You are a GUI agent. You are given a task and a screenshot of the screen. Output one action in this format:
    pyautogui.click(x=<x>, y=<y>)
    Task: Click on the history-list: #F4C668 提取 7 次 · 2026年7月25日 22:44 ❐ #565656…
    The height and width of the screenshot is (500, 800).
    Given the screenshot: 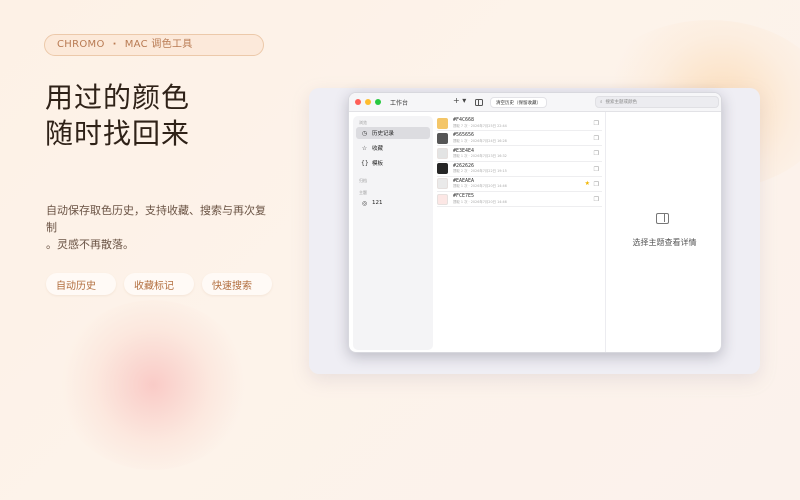 What is the action you would take?
    pyautogui.click(x=519, y=234)
    